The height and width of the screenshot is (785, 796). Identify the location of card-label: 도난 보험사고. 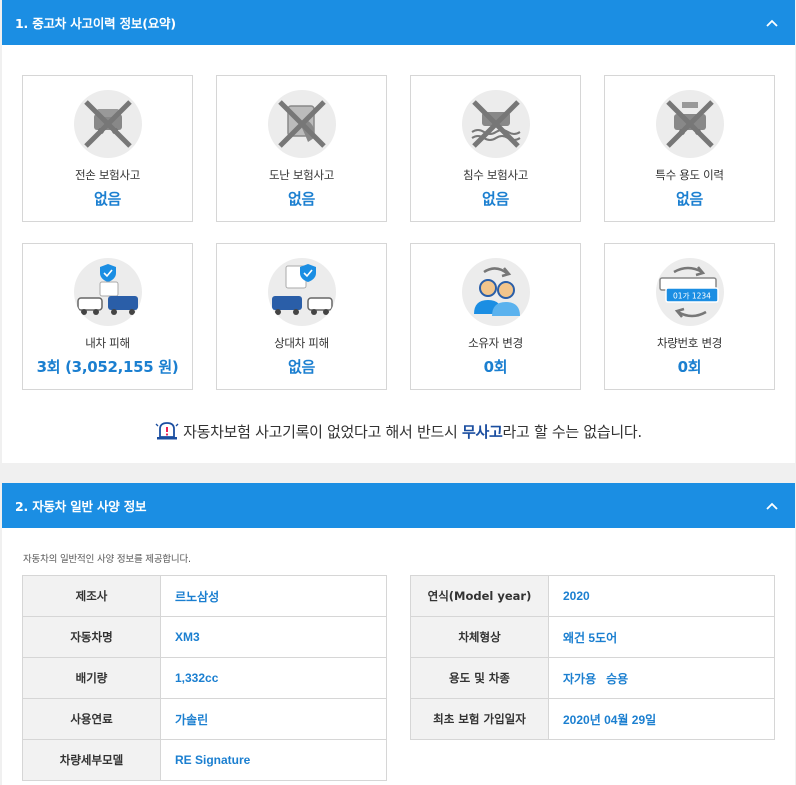
(301, 175).